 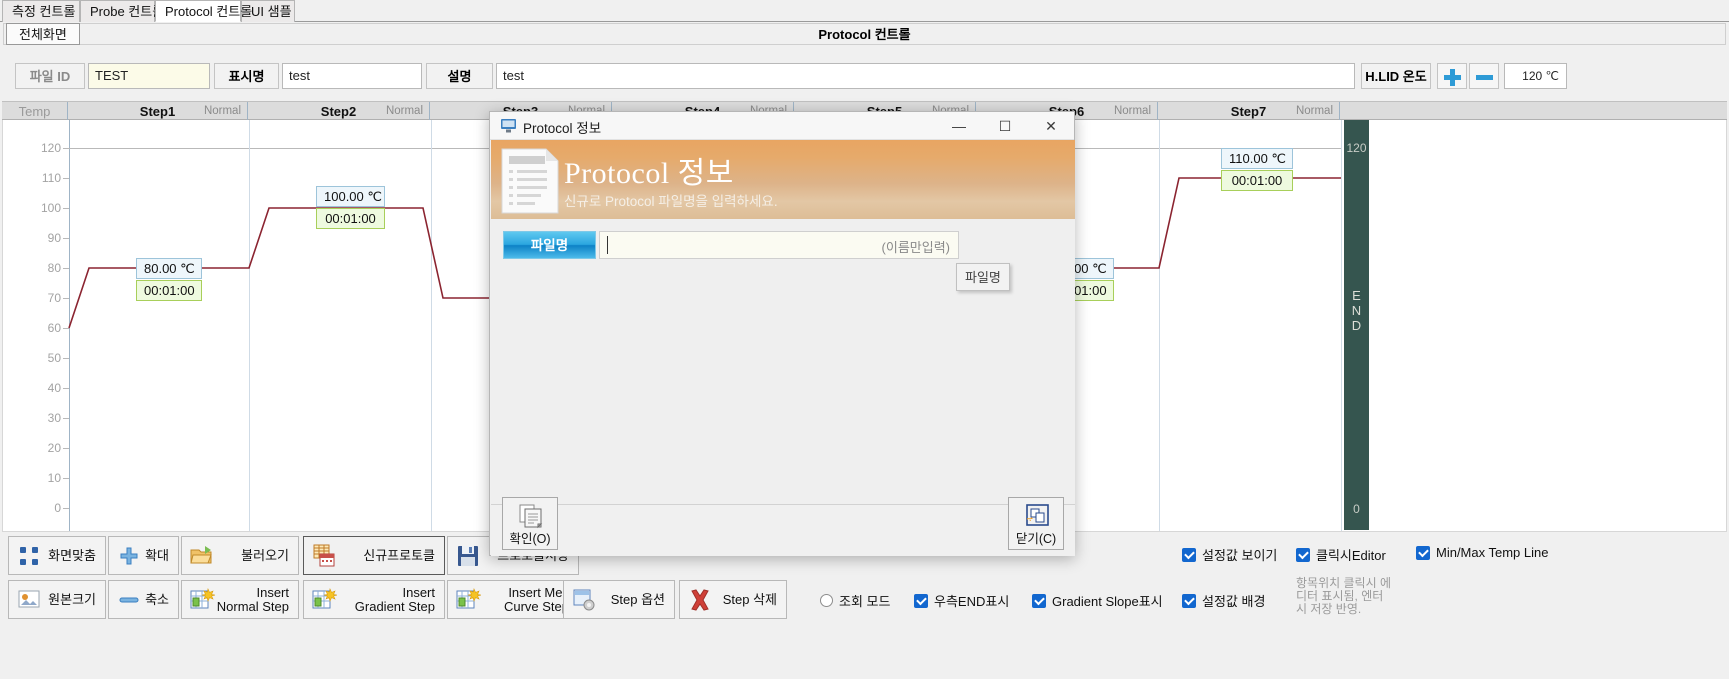 I want to click on step-option-label: Step 옵션, so click(x=637, y=599).